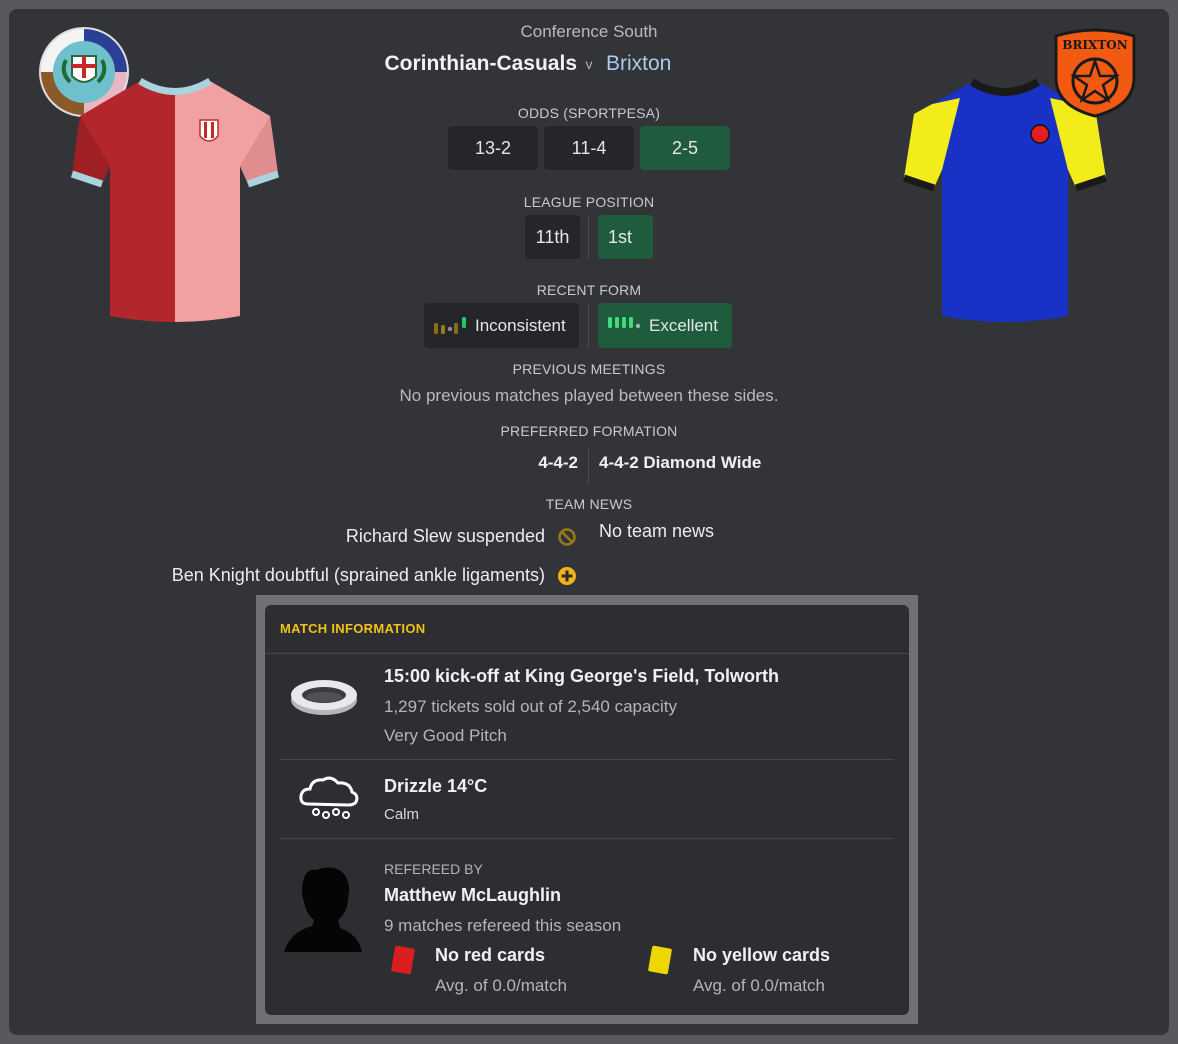 The height and width of the screenshot is (1044, 1178). Describe the element at coordinates (322, 536) in the screenshot. I see `team-news-home-item: Richard Slew suspended` at that location.